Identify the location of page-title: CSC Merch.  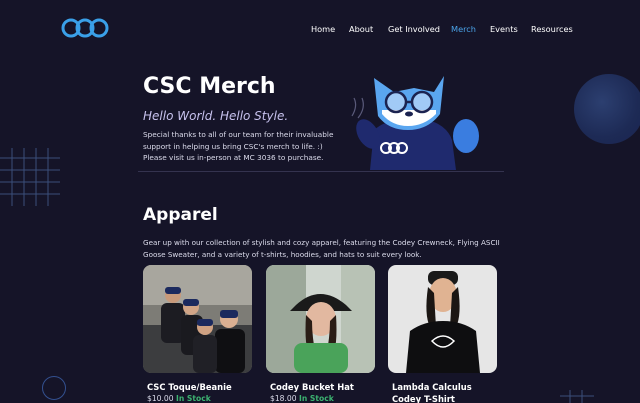
(209, 86).